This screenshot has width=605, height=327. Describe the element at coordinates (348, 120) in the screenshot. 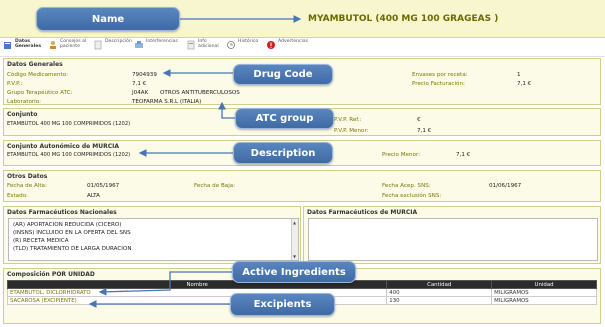

I see `pvp-ref-label: P.V.P. Ref.:` at that location.